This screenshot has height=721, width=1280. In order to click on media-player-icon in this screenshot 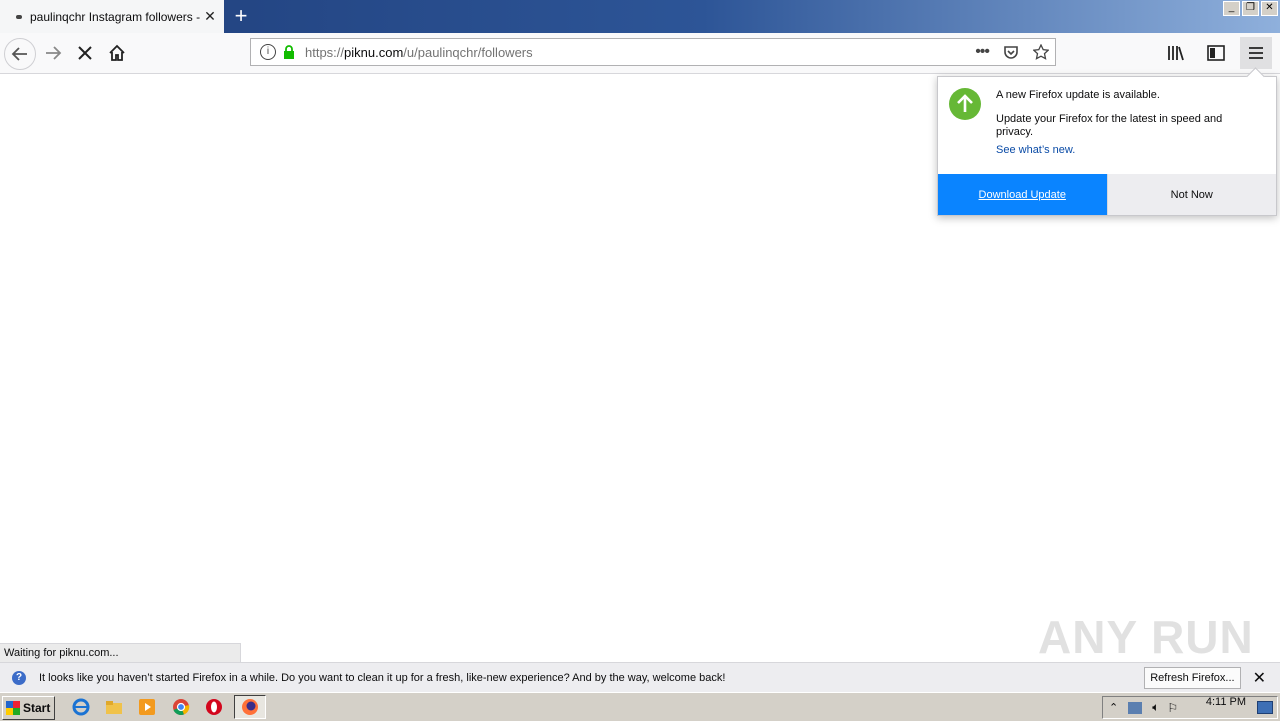, I will do `click(147, 707)`.